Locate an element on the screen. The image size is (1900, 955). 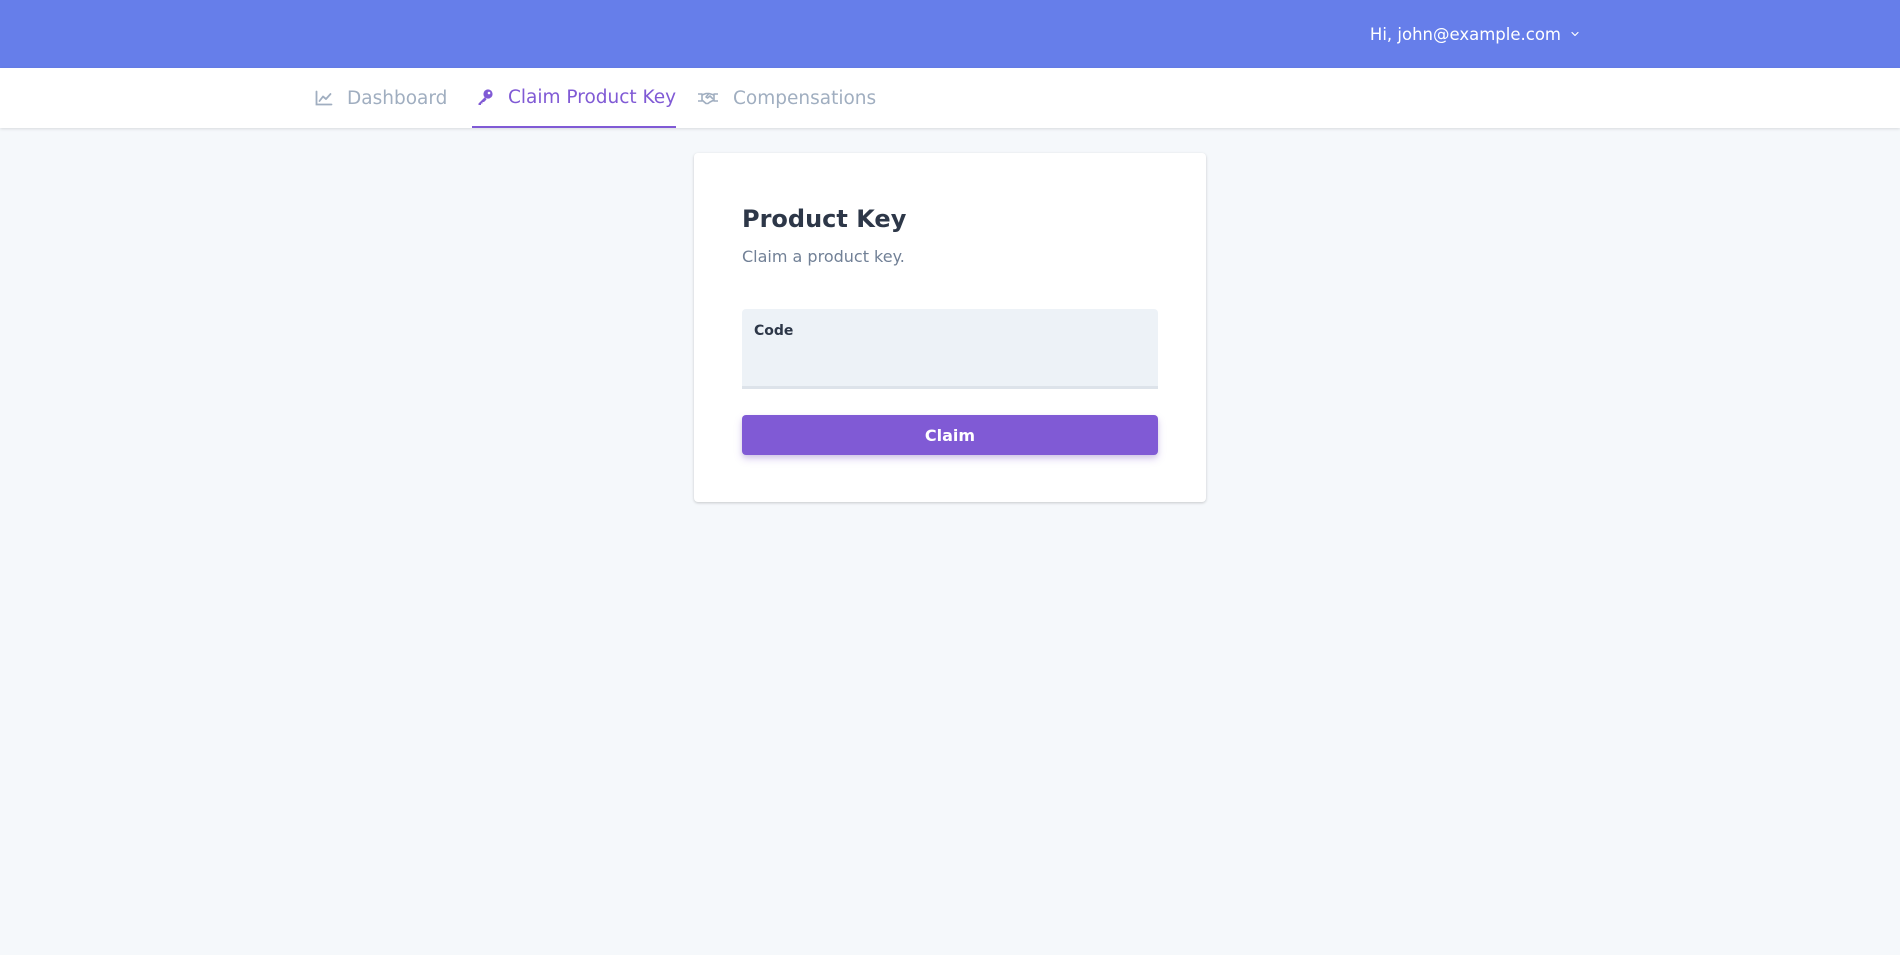
nav-item-label: Compensations is located at coordinates (805, 98).